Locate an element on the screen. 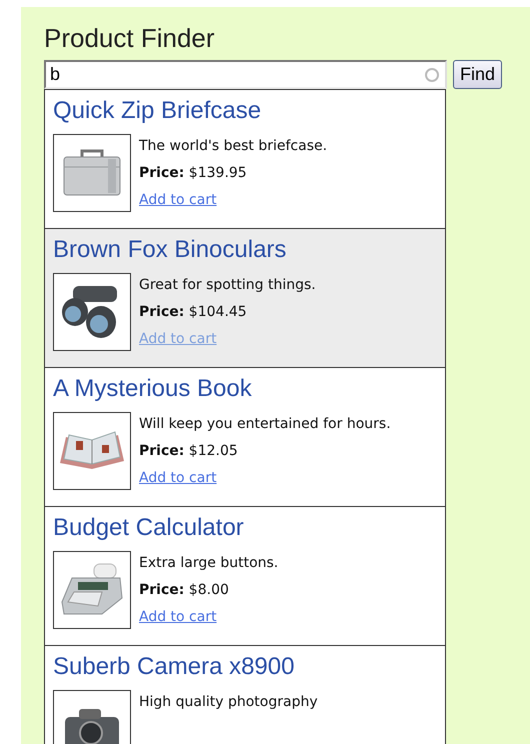  page-title: Product Finder is located at coordinates (130, 38).